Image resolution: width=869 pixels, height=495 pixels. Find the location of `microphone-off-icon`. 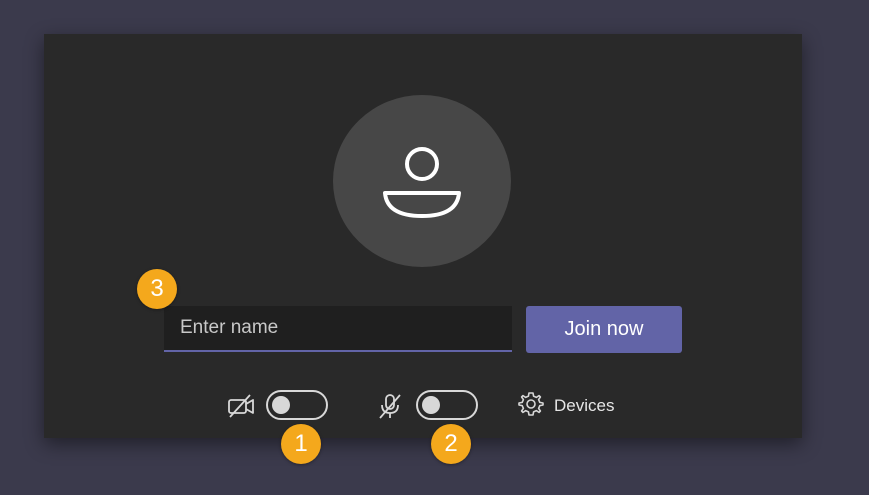

microphone-off-icon is located at coordinates (390, 406).